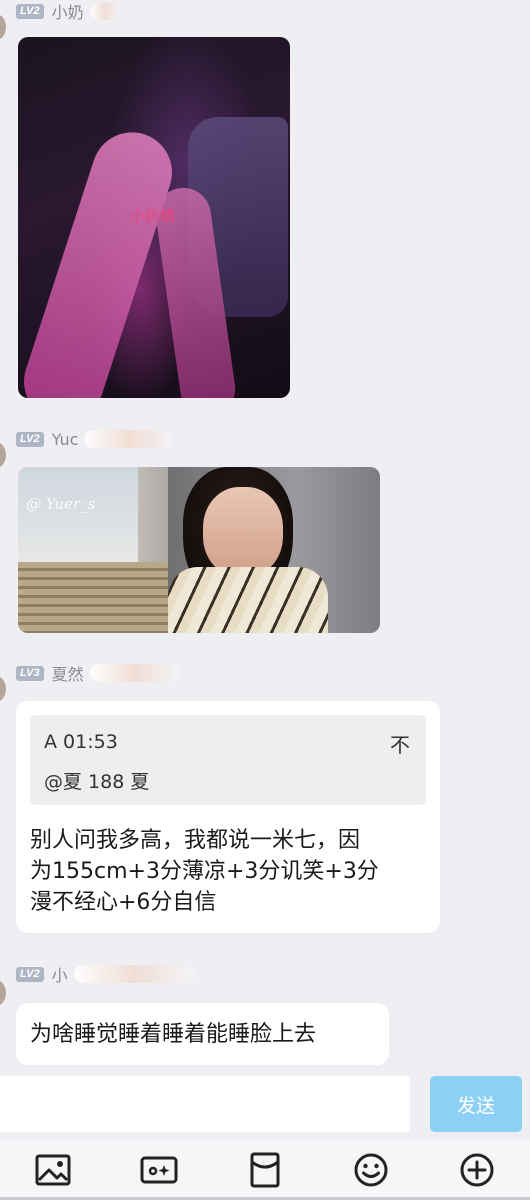 This screenshot has width=530, height=1200. Describe the element at coordinates (65, 439) in the screenshot. I see `nickname: Yuc` at that location.